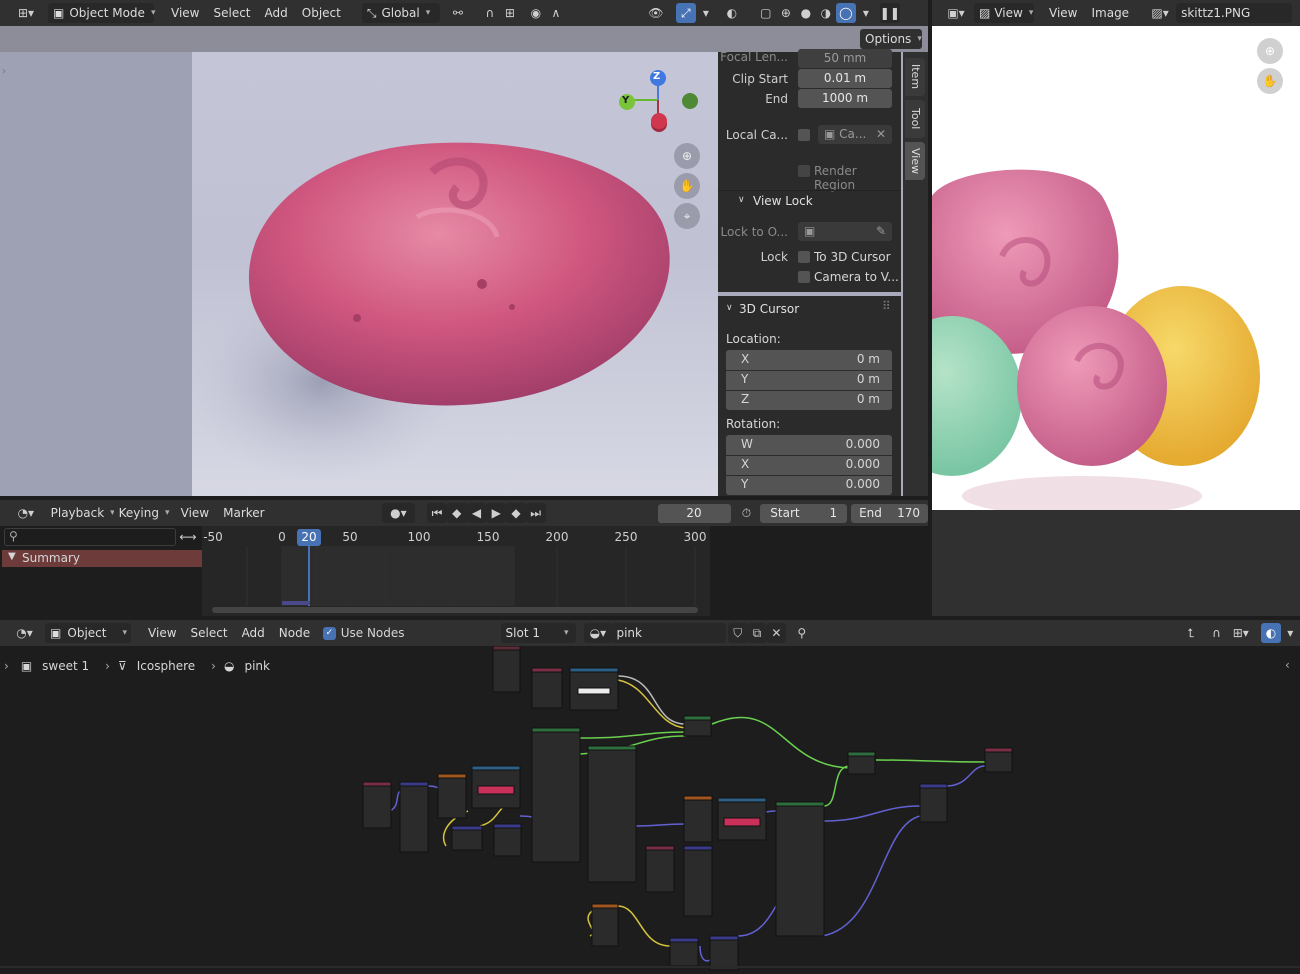  Describe the element at coordinates (456, 513) in the screenshot. I see `prev-keyframe-icon: ◆` at that location.